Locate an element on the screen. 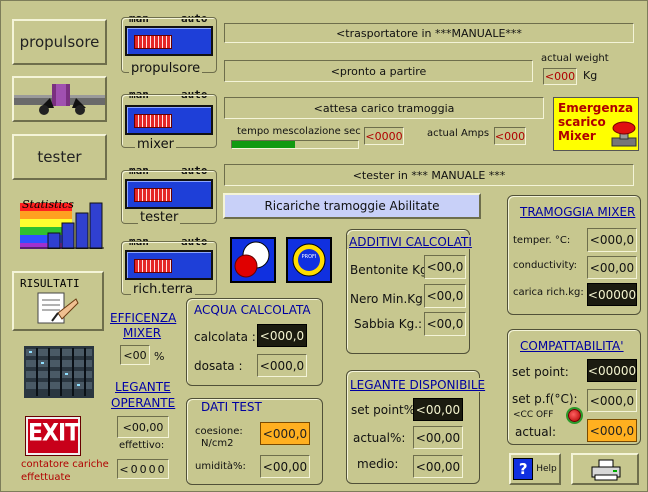 This screenshot has width=648, height=492. set-pf-value: <000,0 is located at coordinates (612, 400).